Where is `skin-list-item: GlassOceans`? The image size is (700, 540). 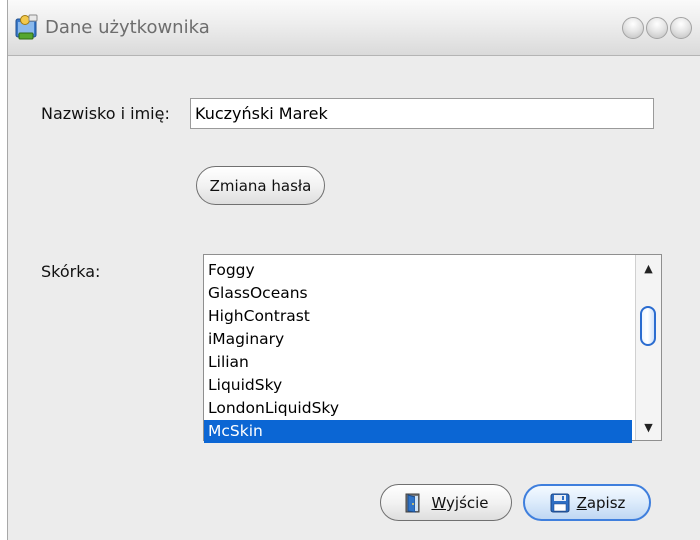 skin-list-item: GlassOceans is located at coordinates (418, 293).